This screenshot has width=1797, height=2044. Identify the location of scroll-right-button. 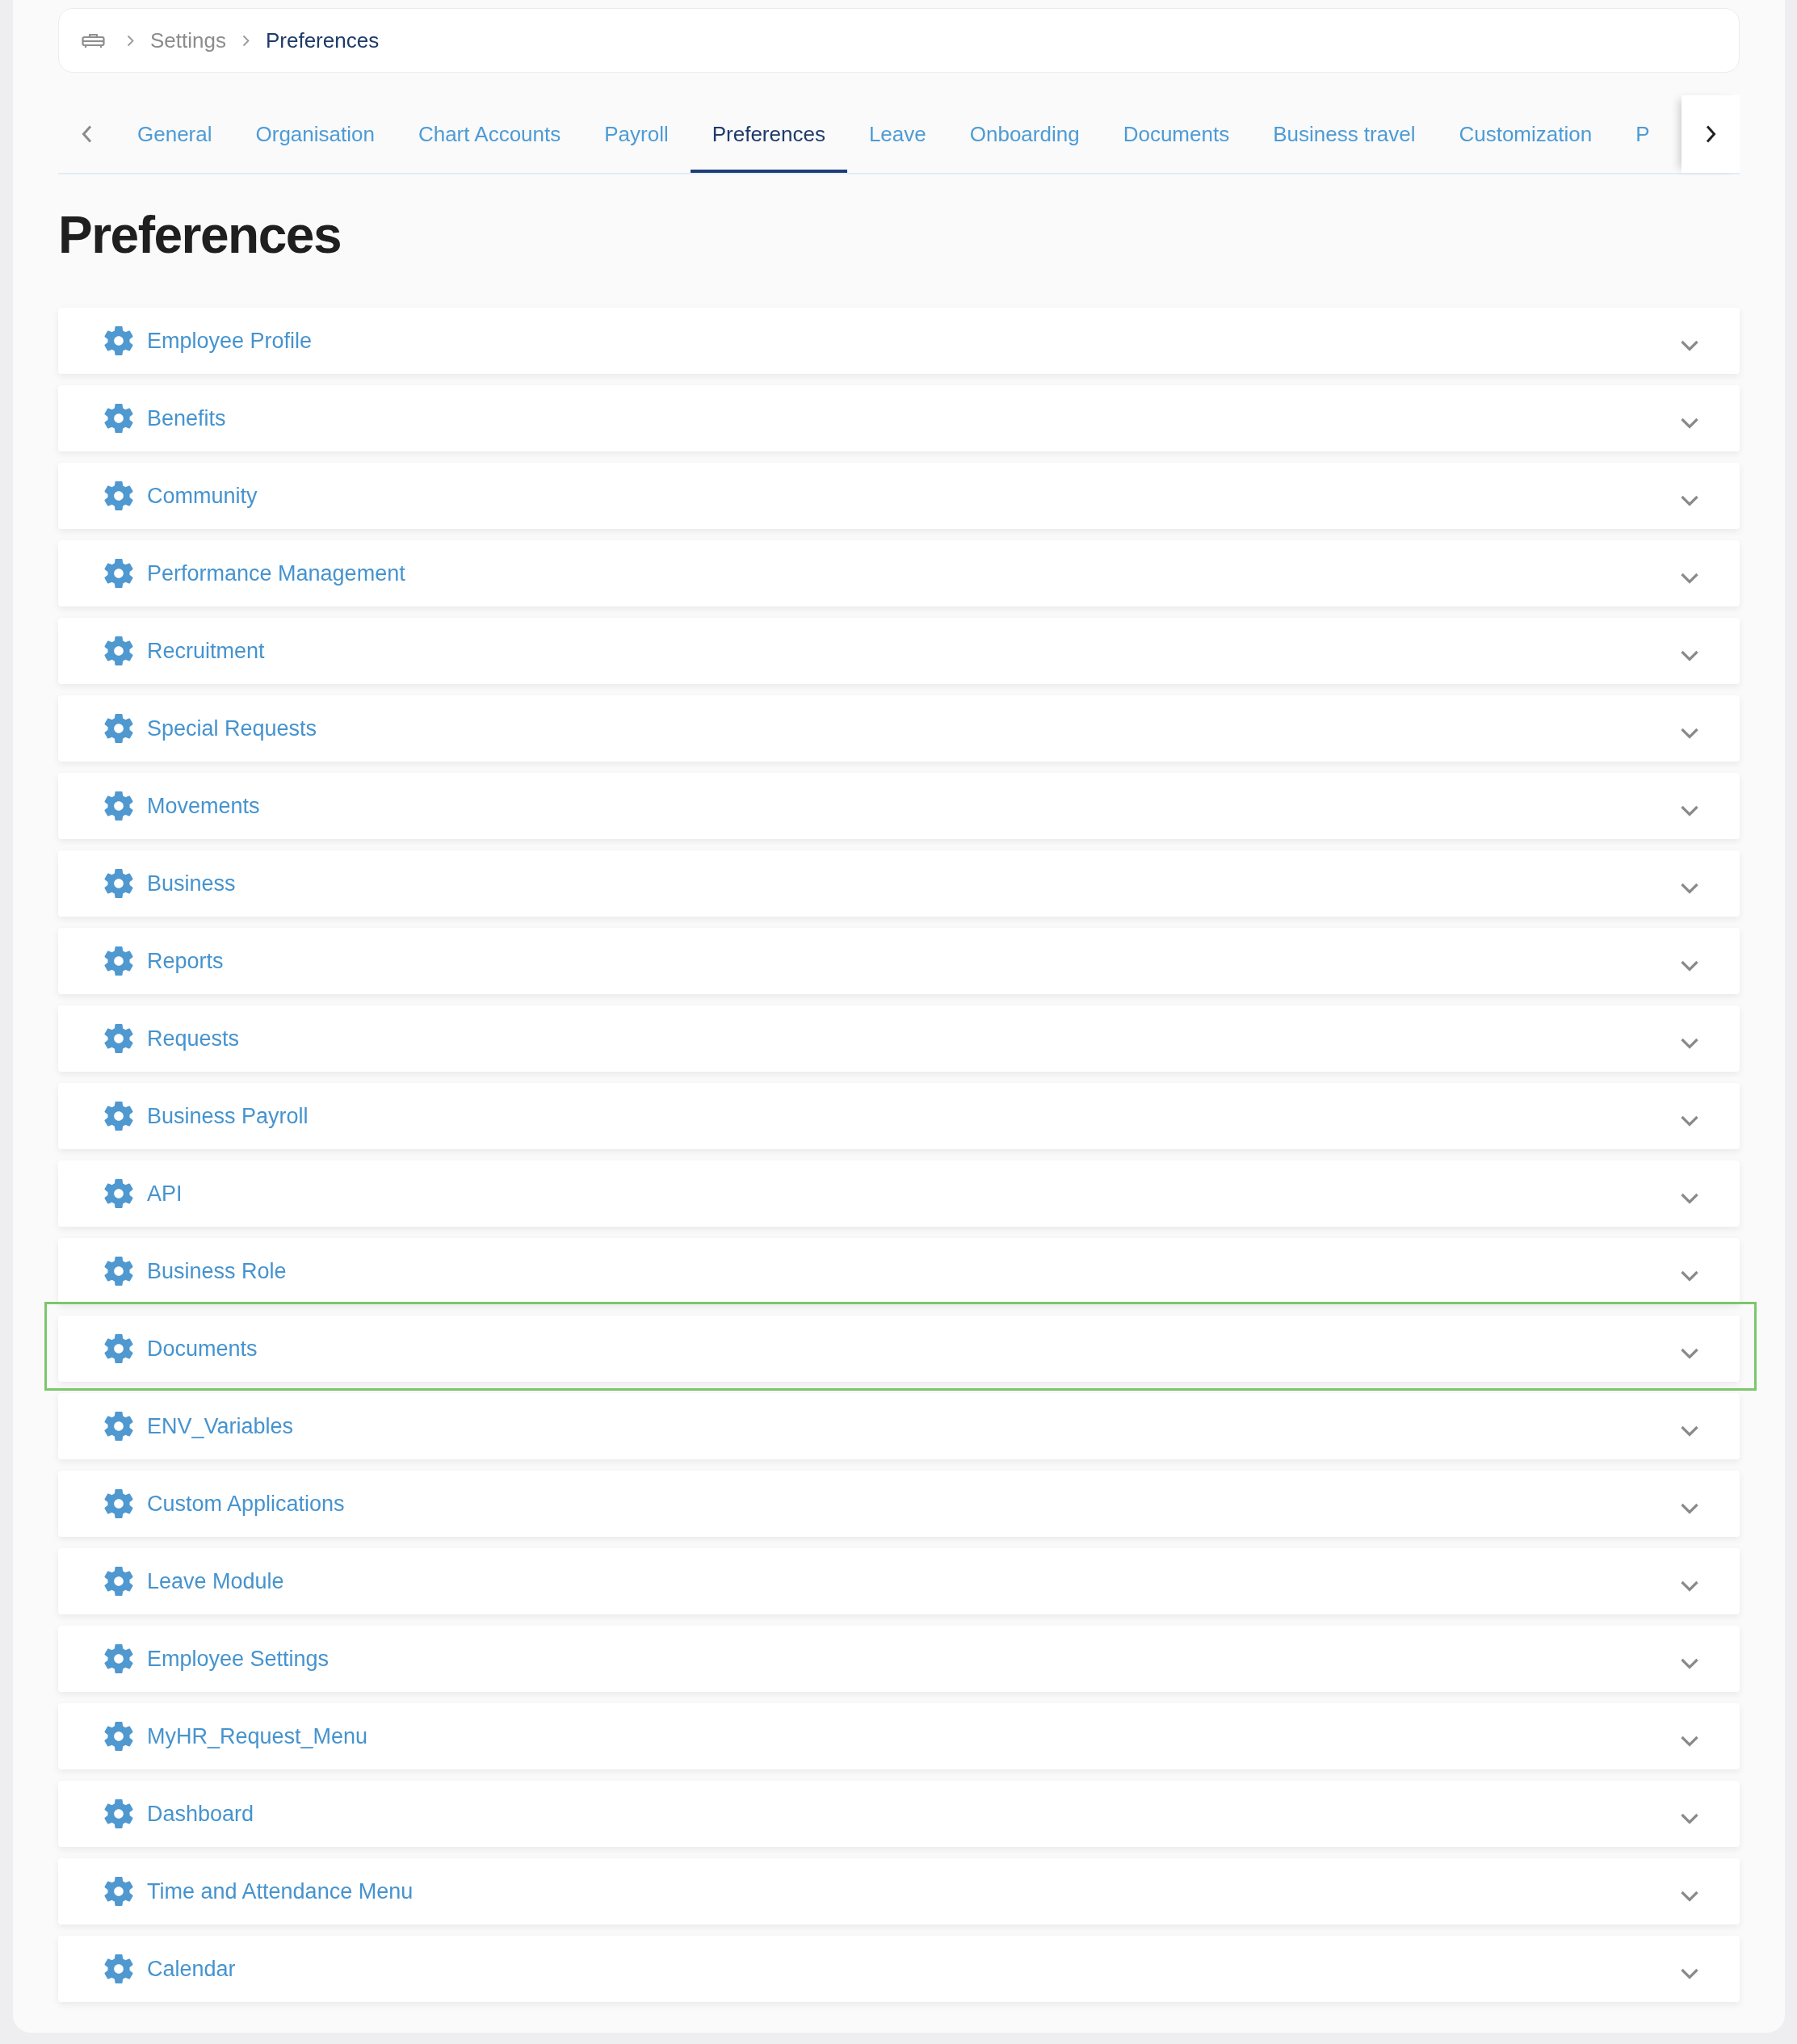
(1711, 134).